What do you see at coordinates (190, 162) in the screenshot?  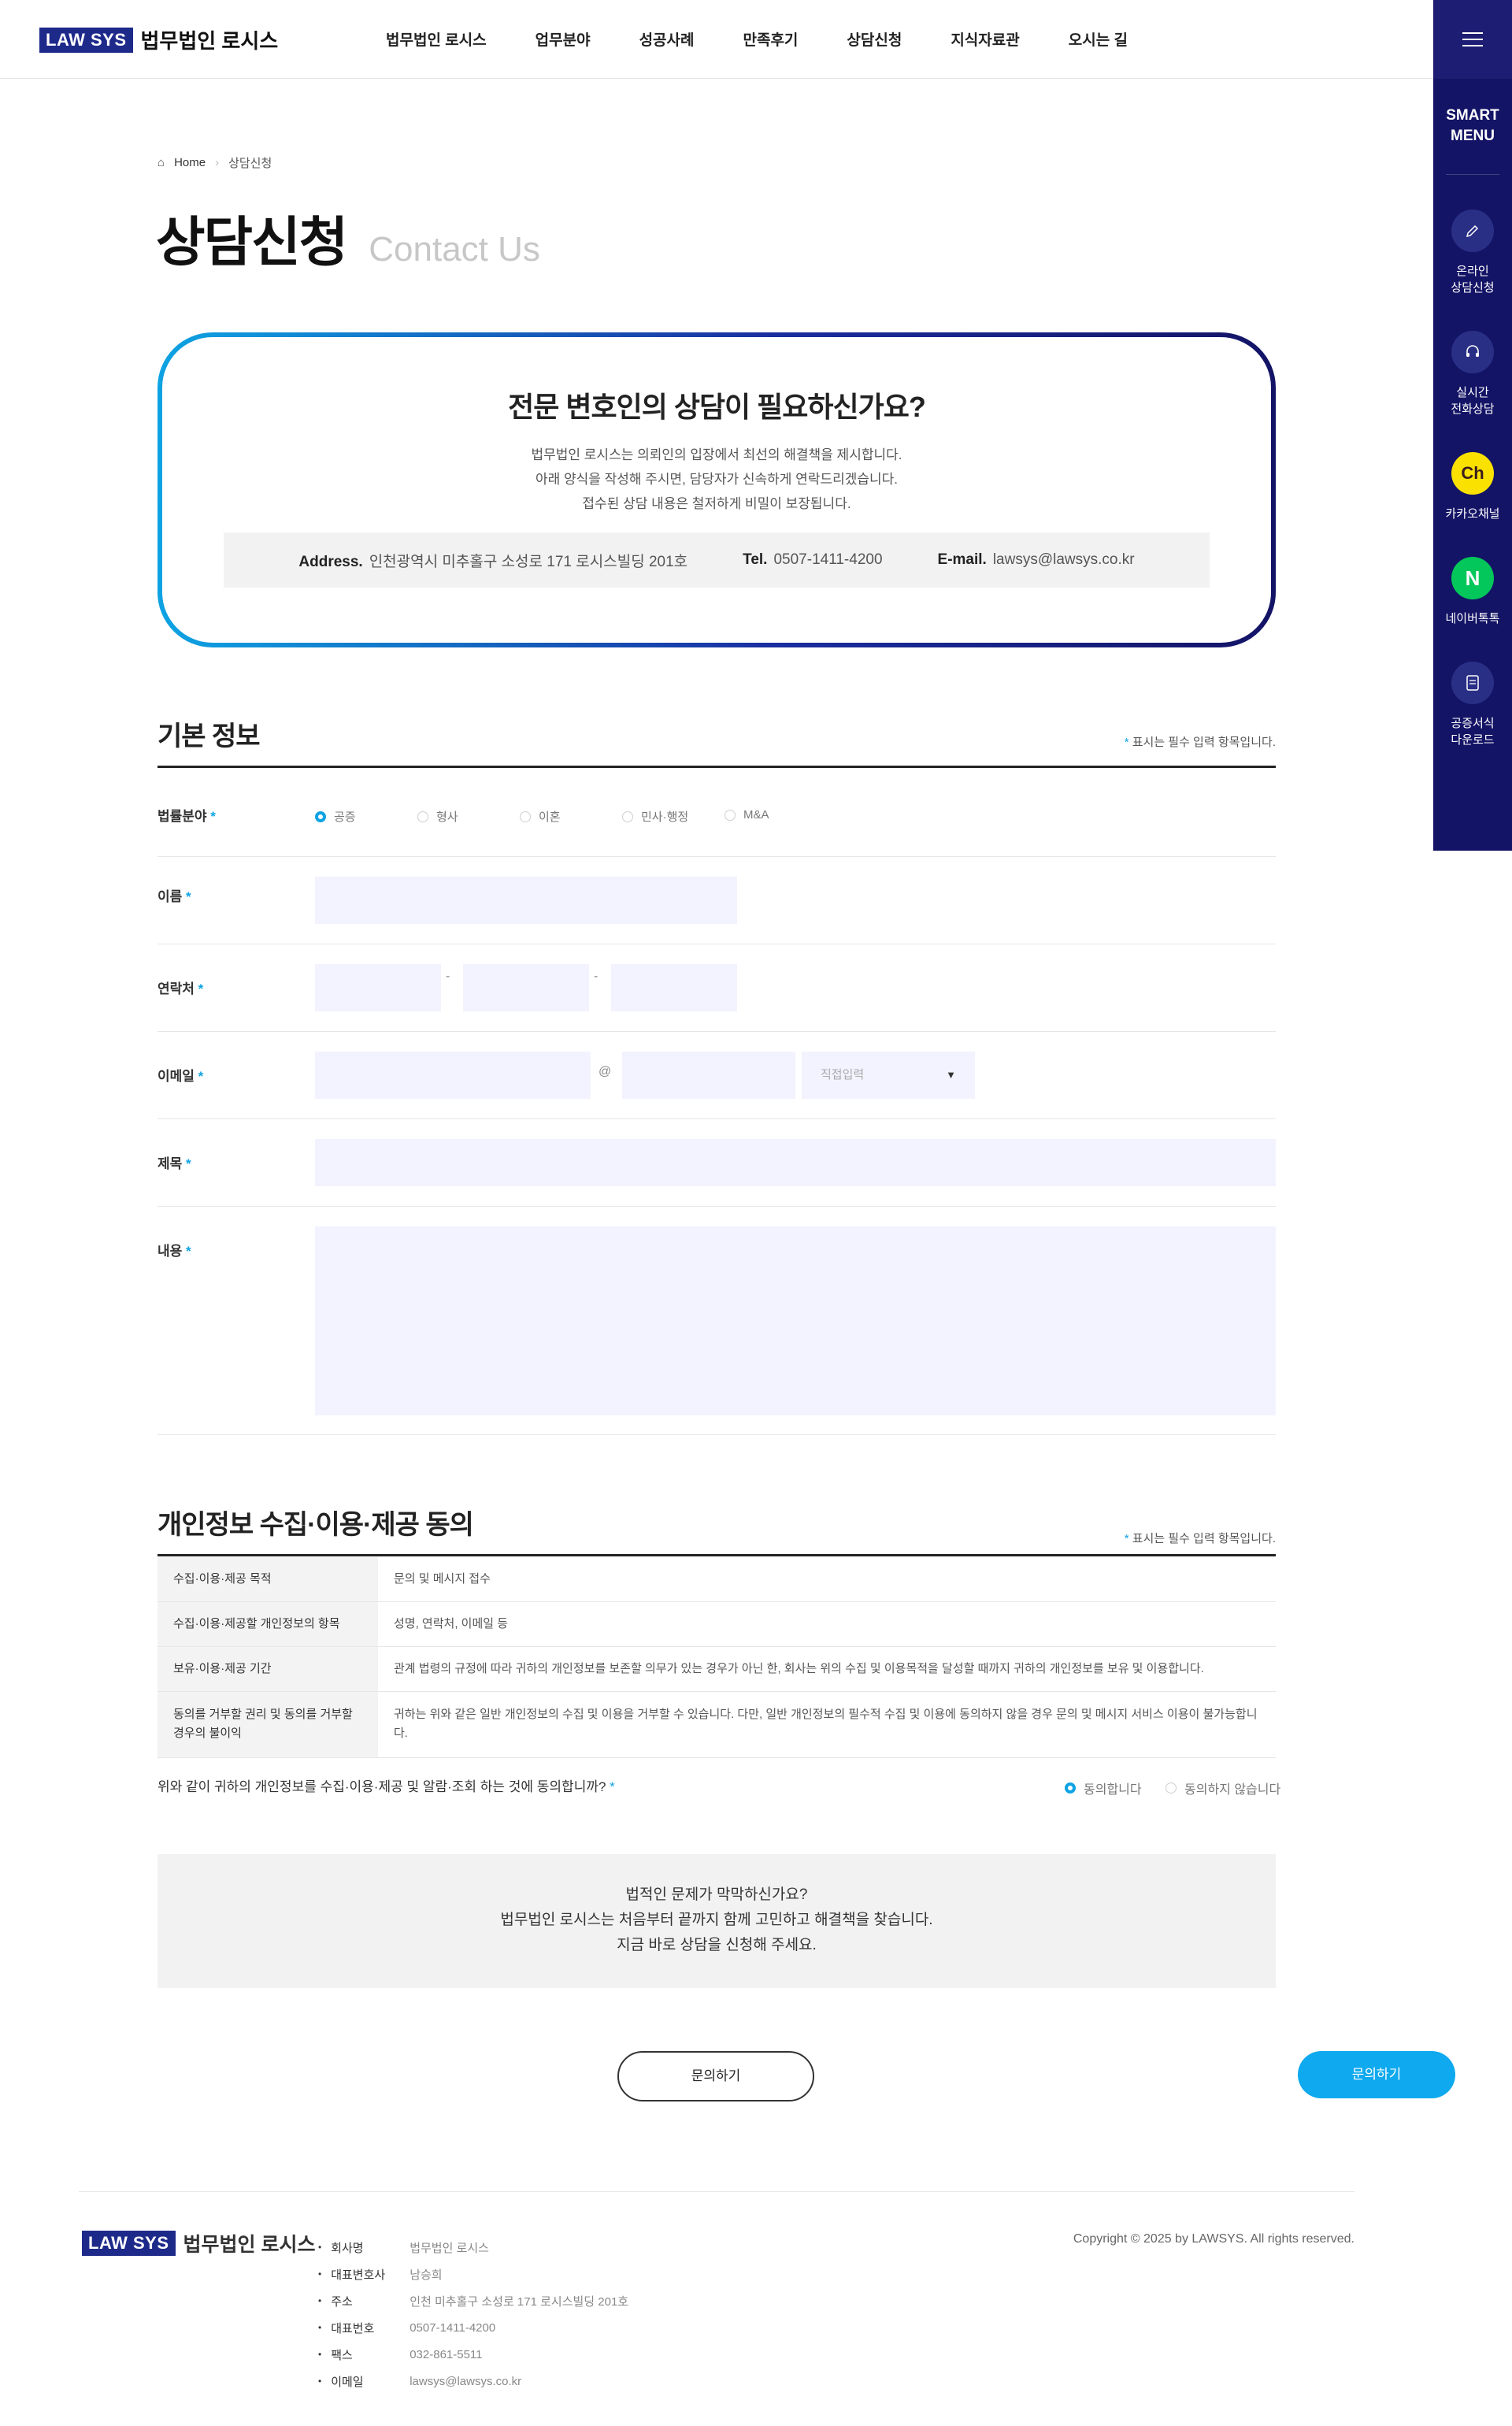 I see `breadcrumb-home: Home` at bounding box center [190, 162].